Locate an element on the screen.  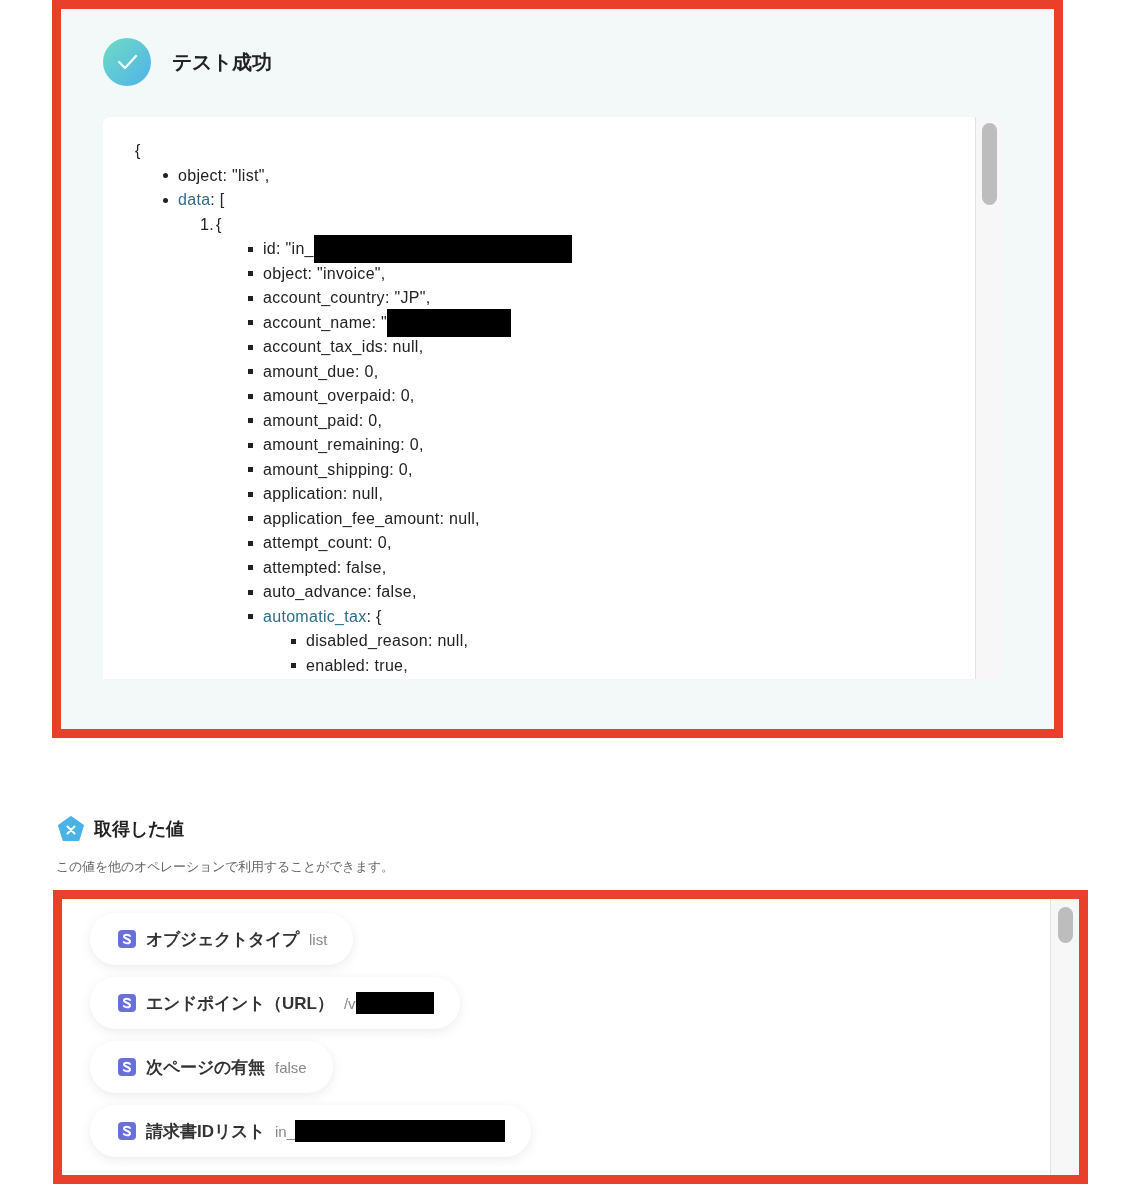
json-line: disabled_reason: null, is located at coordinates (387, 641).